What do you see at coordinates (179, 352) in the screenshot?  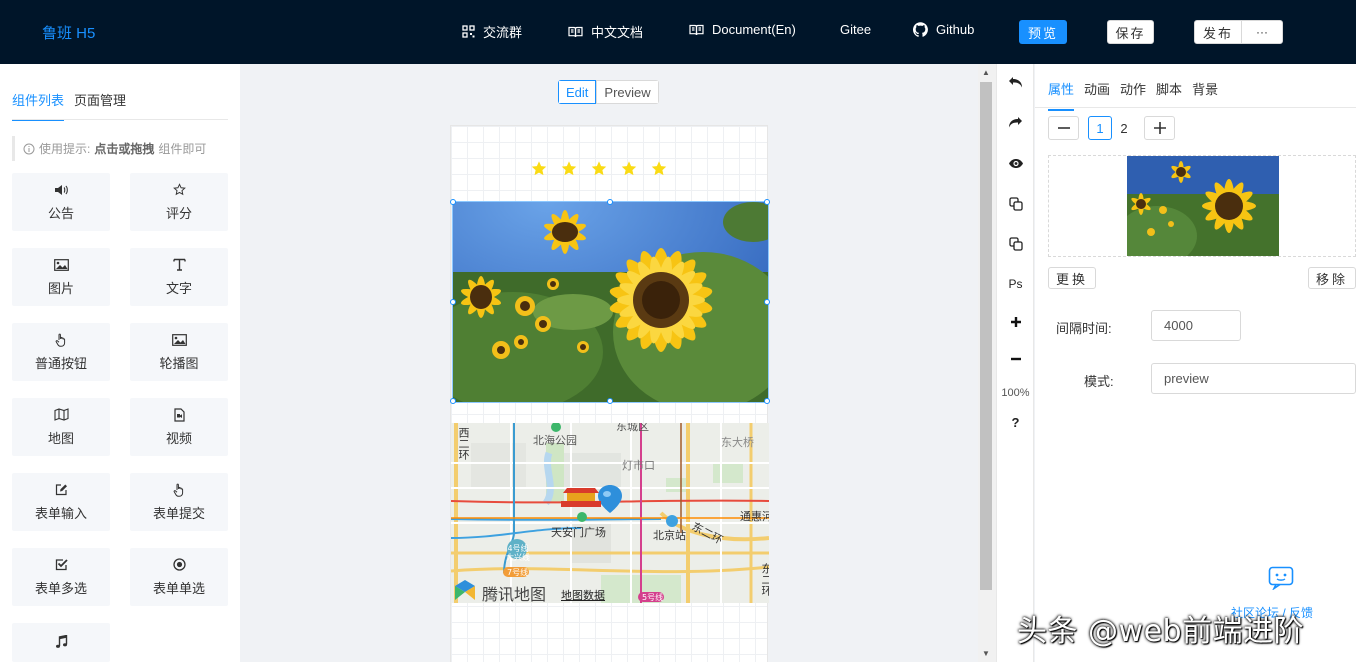 I see `component-carousel: 轮播图` at bounding box center [179, 352].